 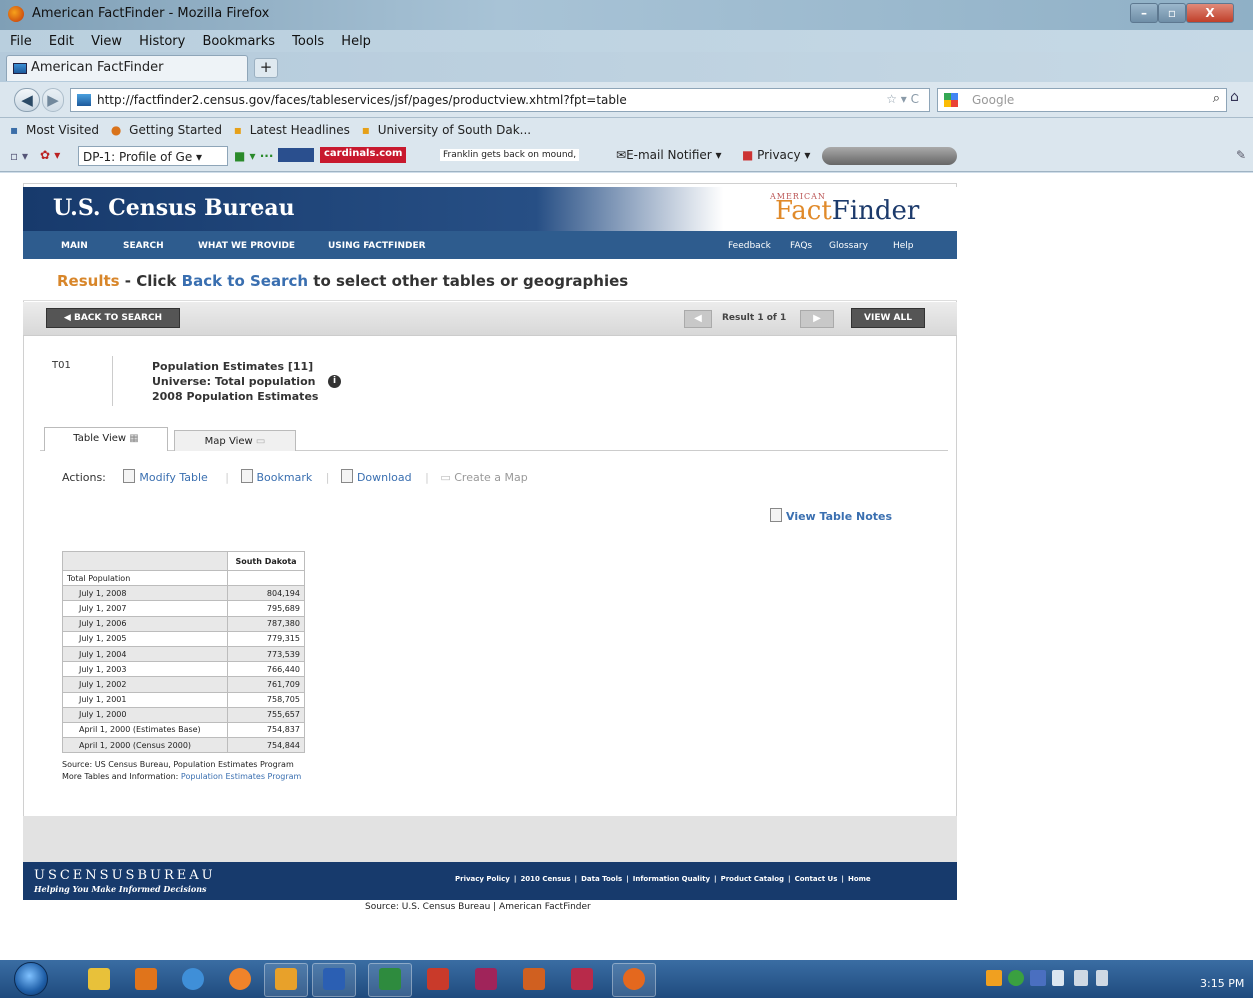 I want to click on acrobat-icon, so click(x=438, y=979).